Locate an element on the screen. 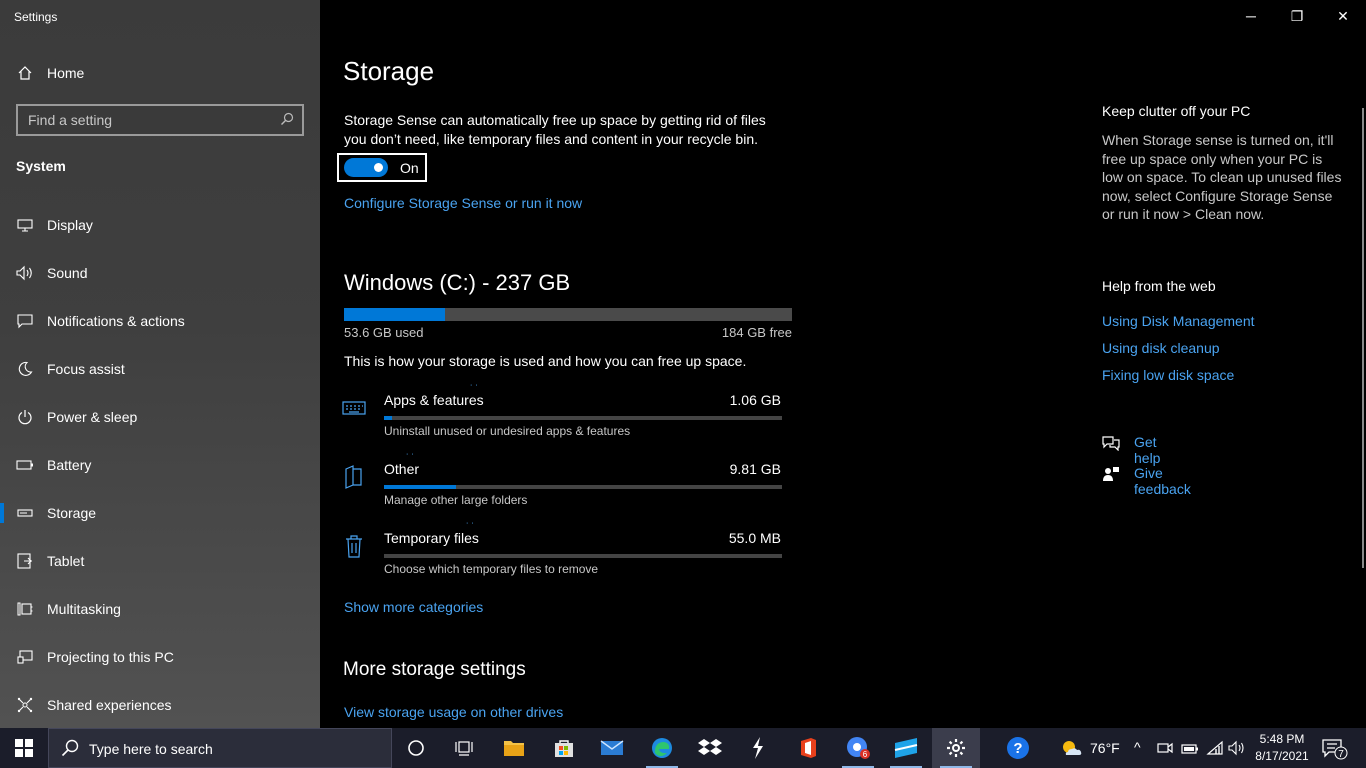  show-more-categories-link: Show more categories is located at coordinates (413, 607).